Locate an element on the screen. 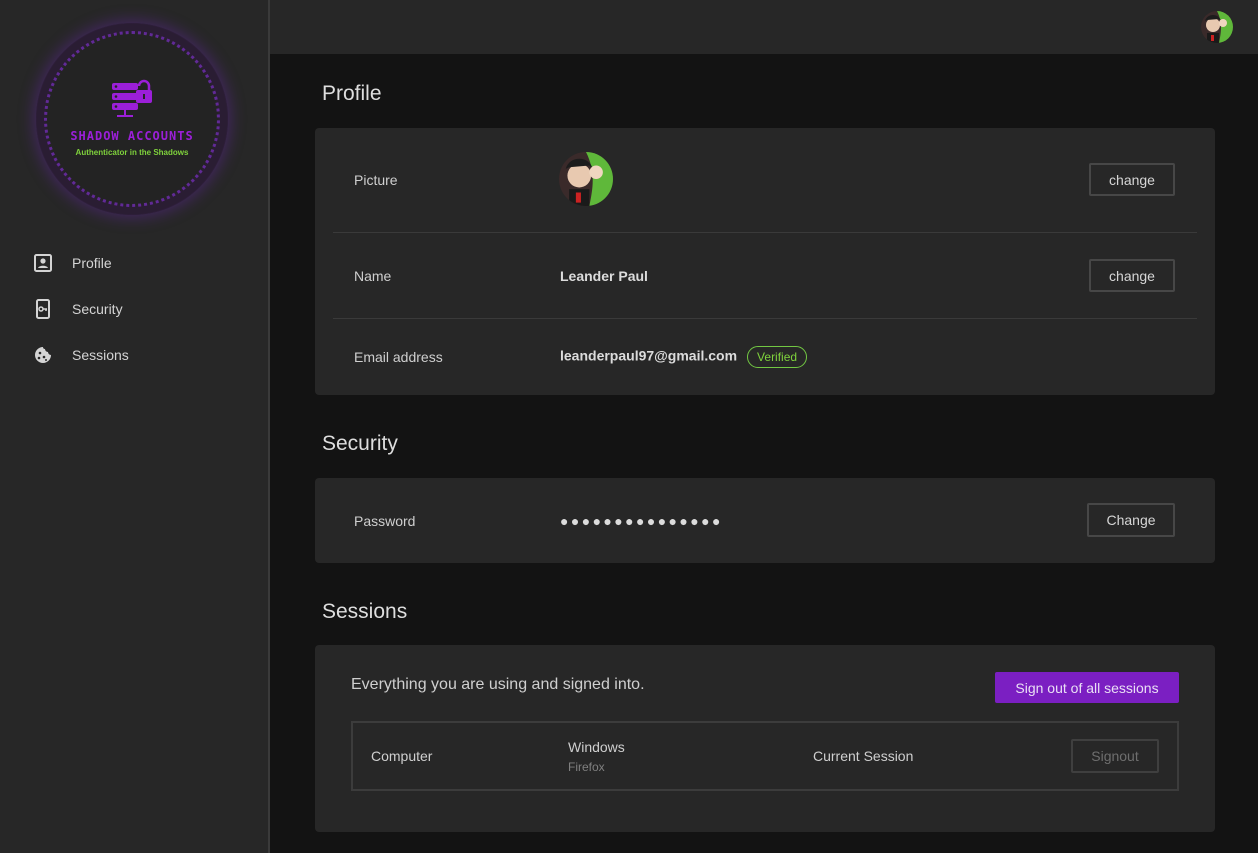 The image size is (1258, 853). sidebar-nav: Profile Security Sessions is located at coordinates (134, 309).